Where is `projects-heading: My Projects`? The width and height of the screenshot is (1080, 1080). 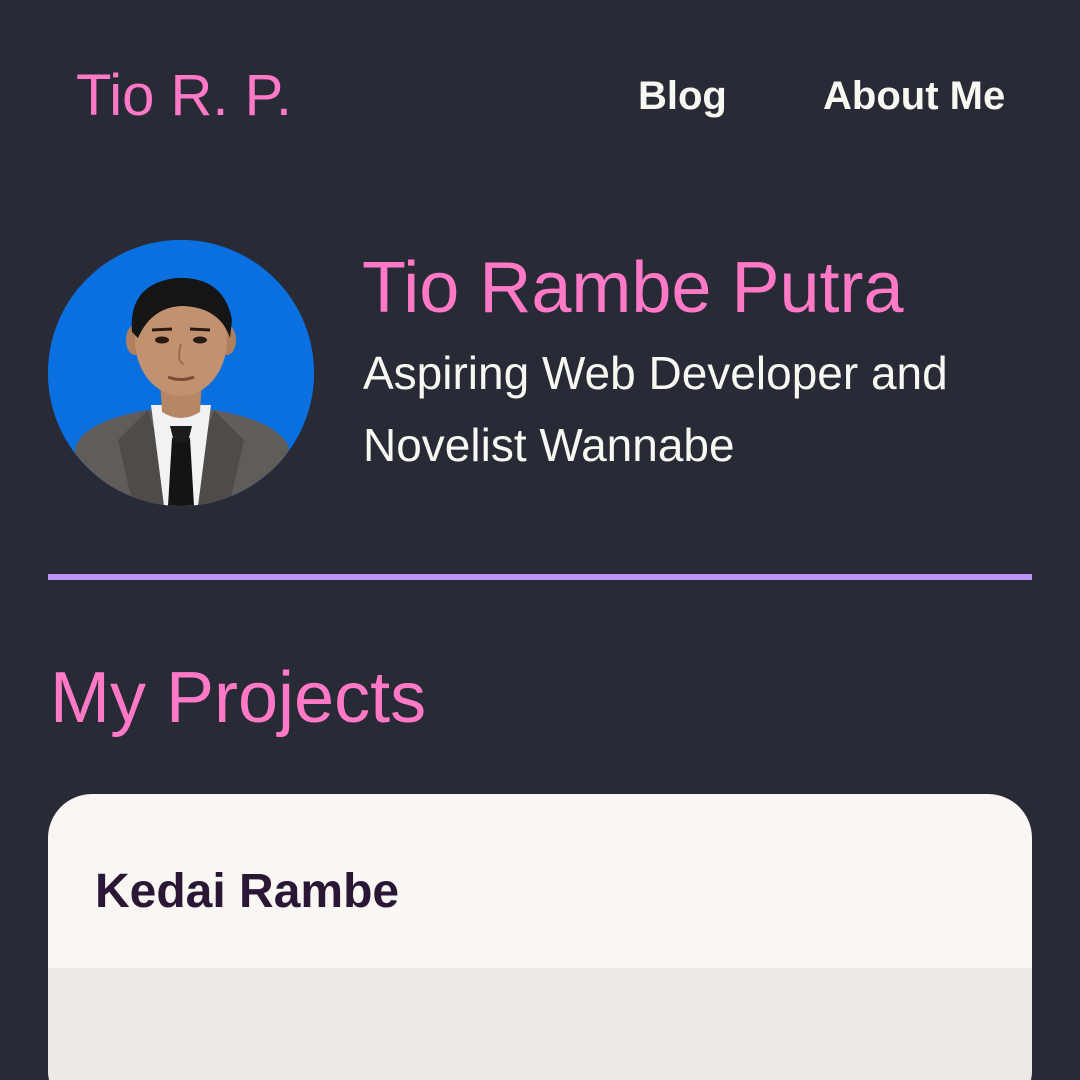 projects-heading: My Projects is located at coordinates (238, 698).